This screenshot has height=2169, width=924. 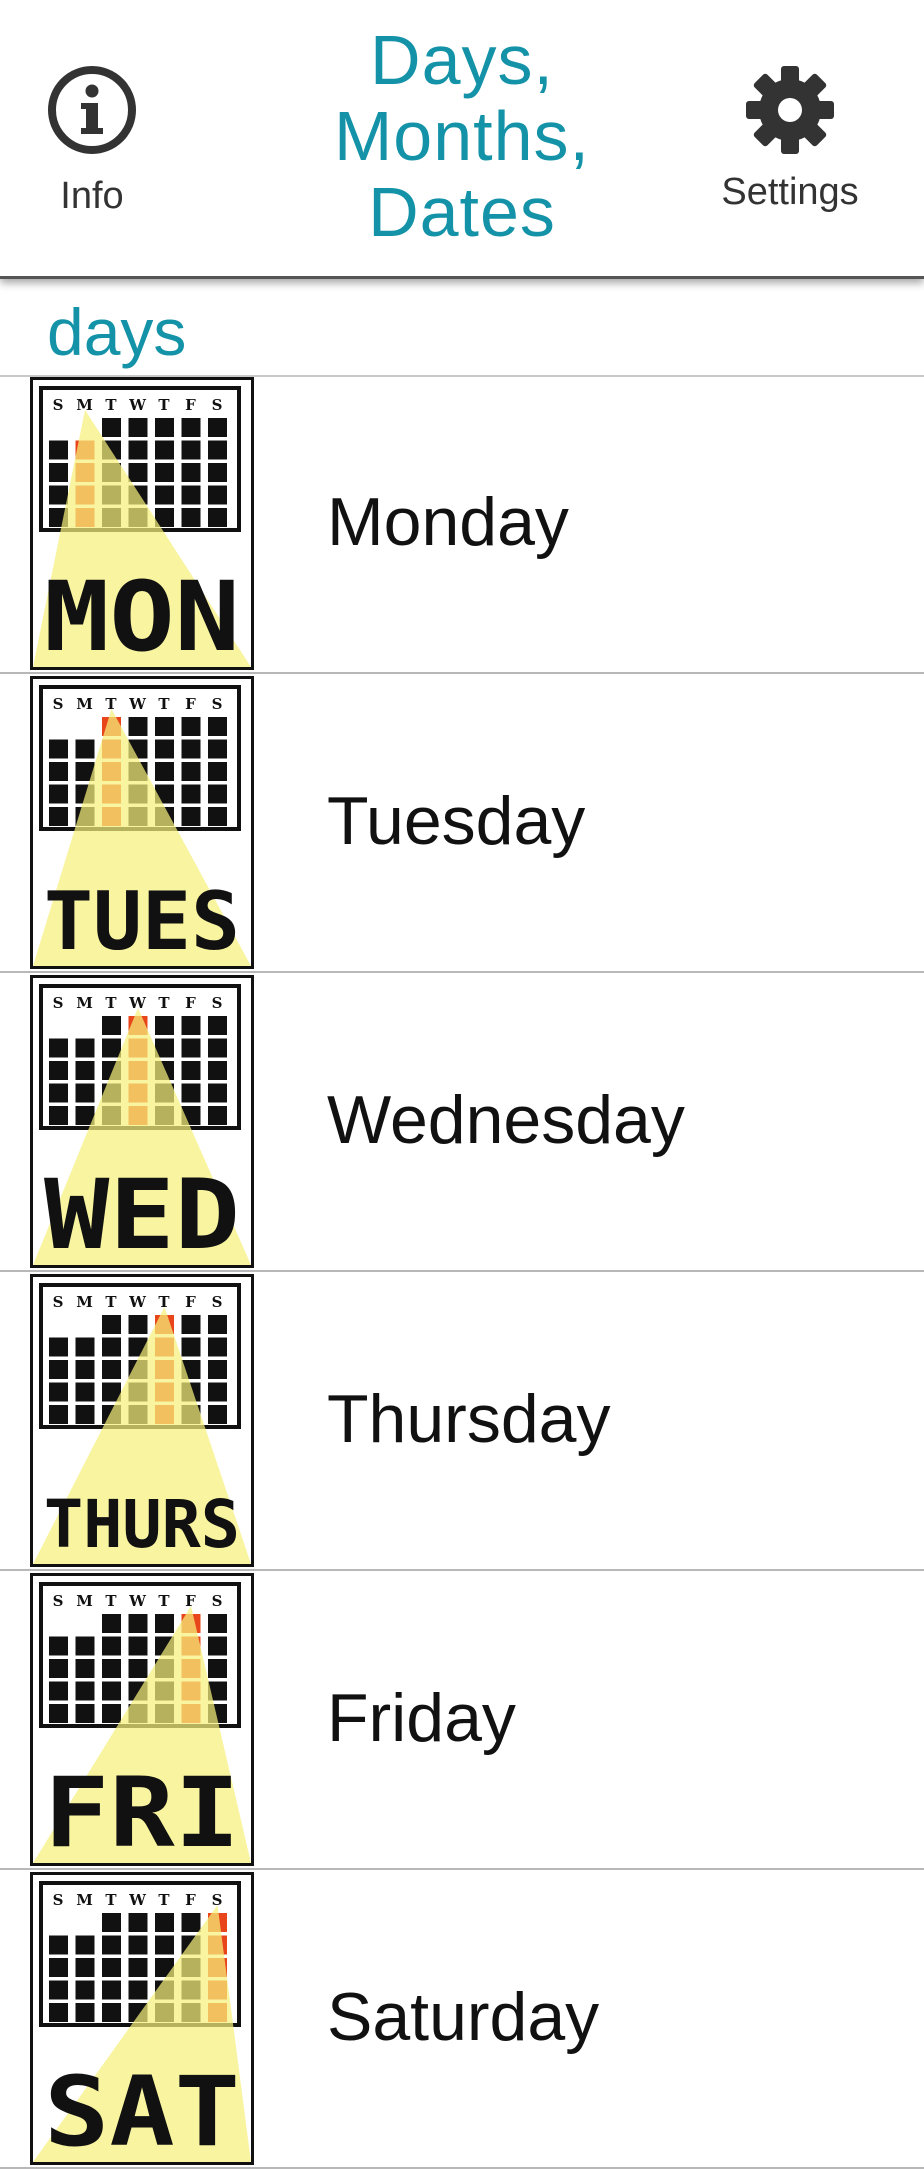 What do you see at coordinates (462, 328) in the screenshot?
I see `section-header: days` at bounding box center [462, 328].